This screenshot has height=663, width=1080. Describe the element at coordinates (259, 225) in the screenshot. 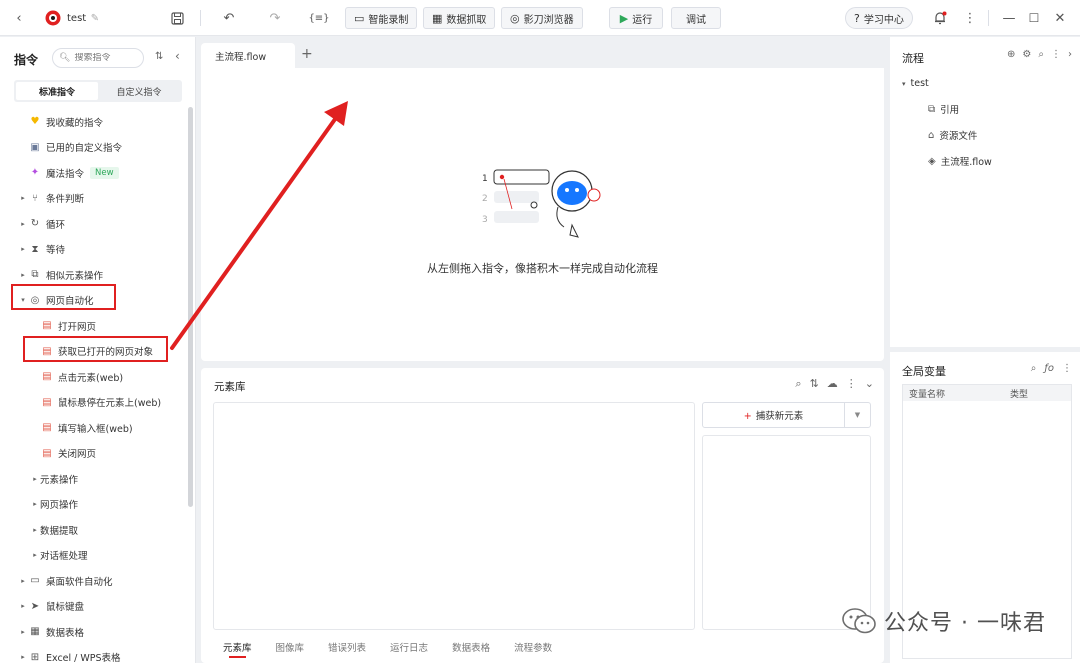

I see `annotation-arrow` at that location.